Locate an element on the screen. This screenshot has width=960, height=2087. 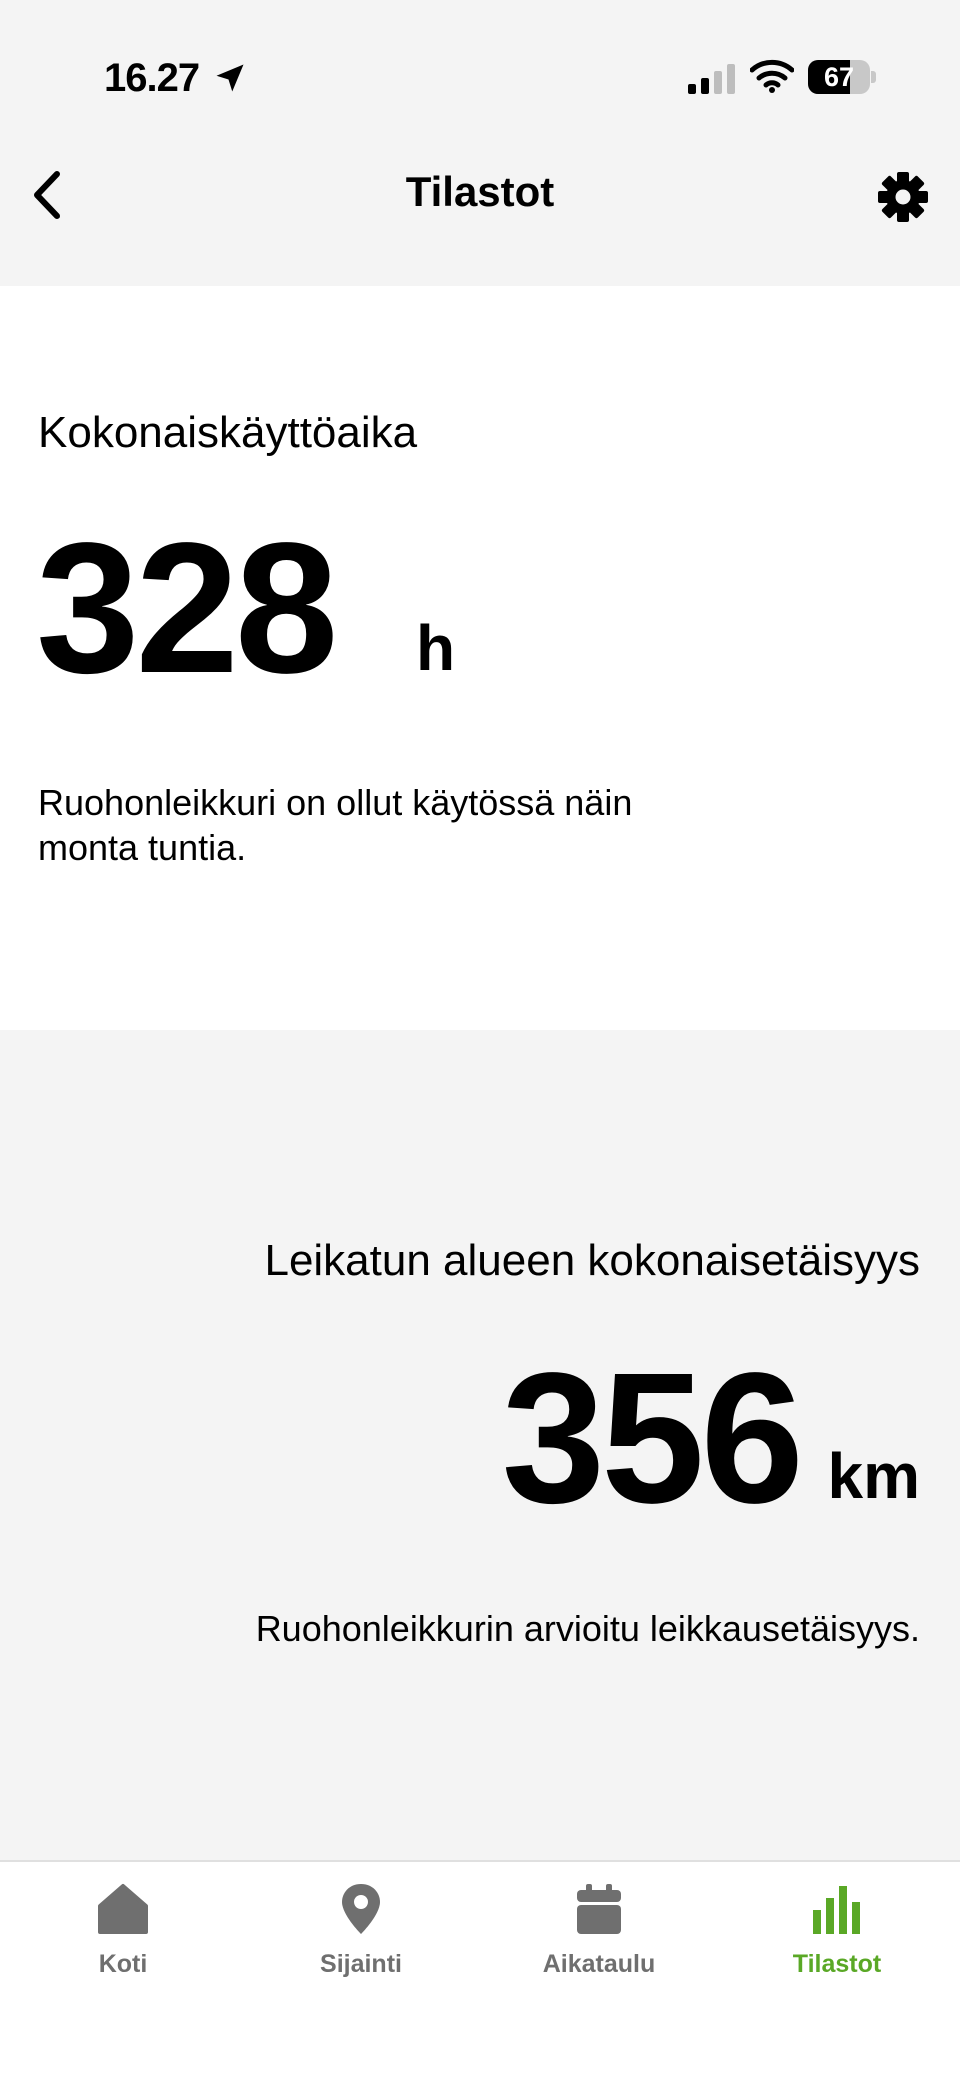
stat-unit: km is located at coordinates (874, 1476).